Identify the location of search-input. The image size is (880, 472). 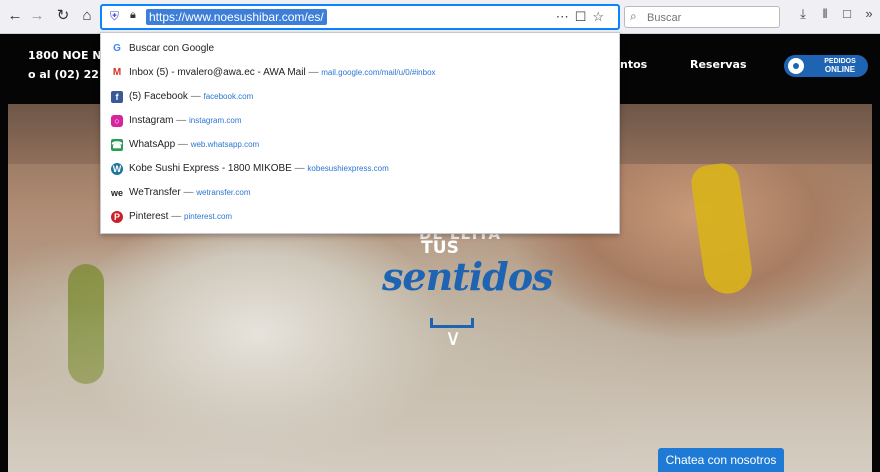
(711, 18).